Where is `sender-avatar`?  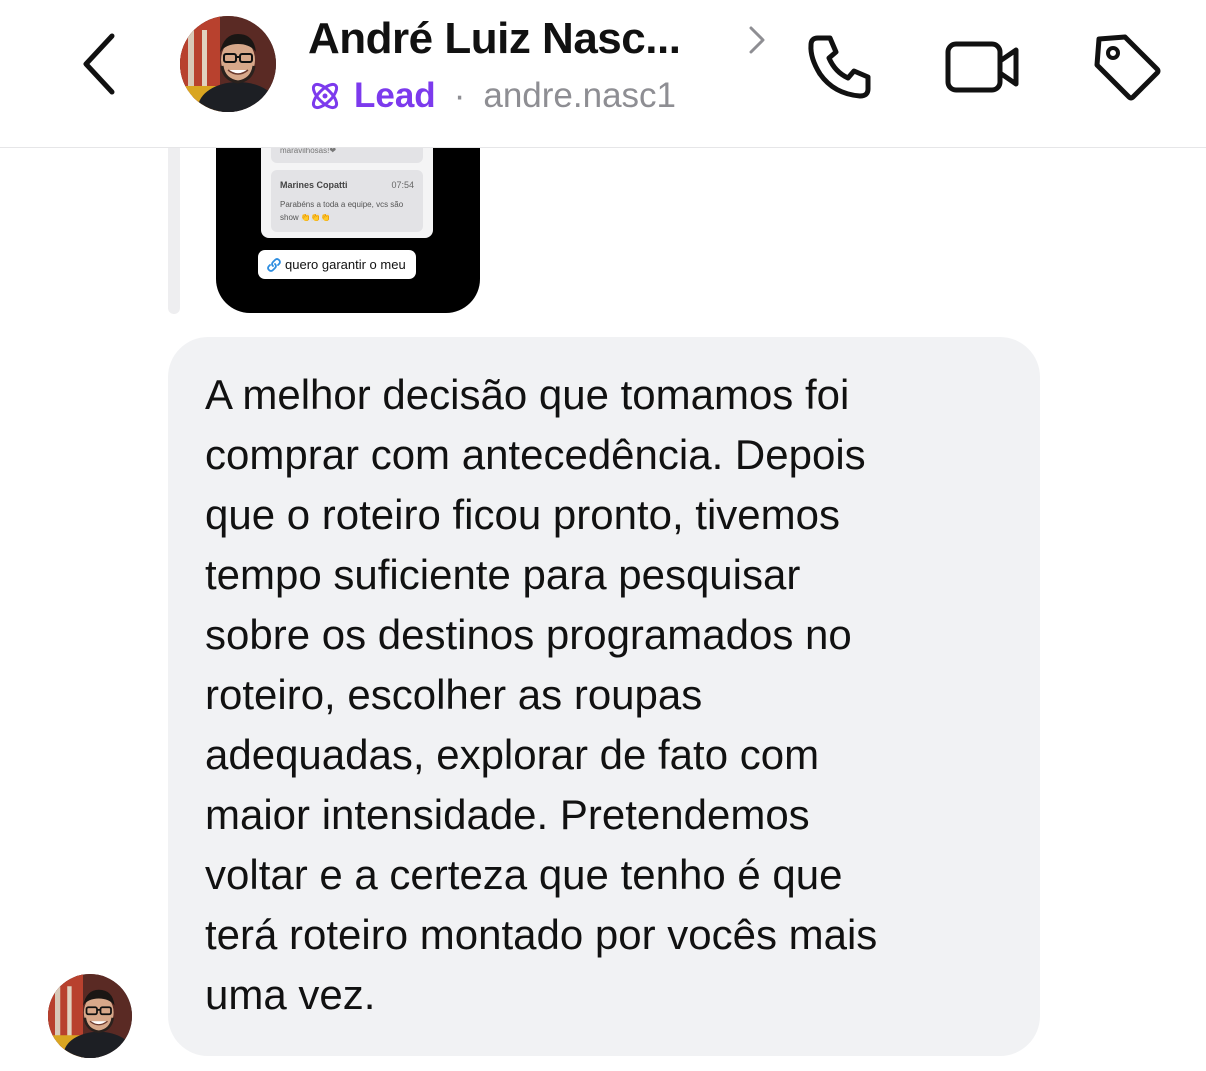 sender-avatar is located at coordinates (90, 1016).